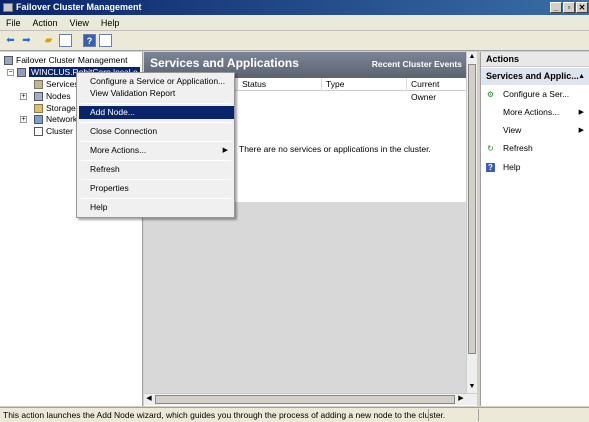 Image resolution: width=589 pixels, height=422 pixels. Describe the element at coordinates (26, 40) in the screenshot. I see `forward-icon: ➡` at that location.